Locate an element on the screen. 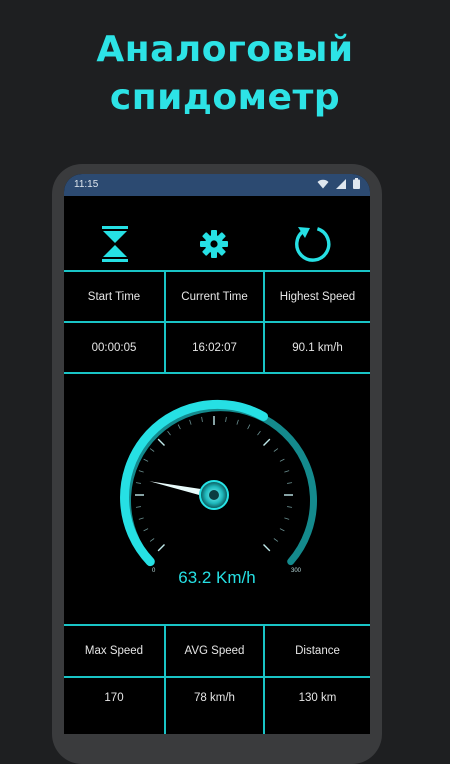  promo-line-2: спидометр is located at coordinates (225, 97).